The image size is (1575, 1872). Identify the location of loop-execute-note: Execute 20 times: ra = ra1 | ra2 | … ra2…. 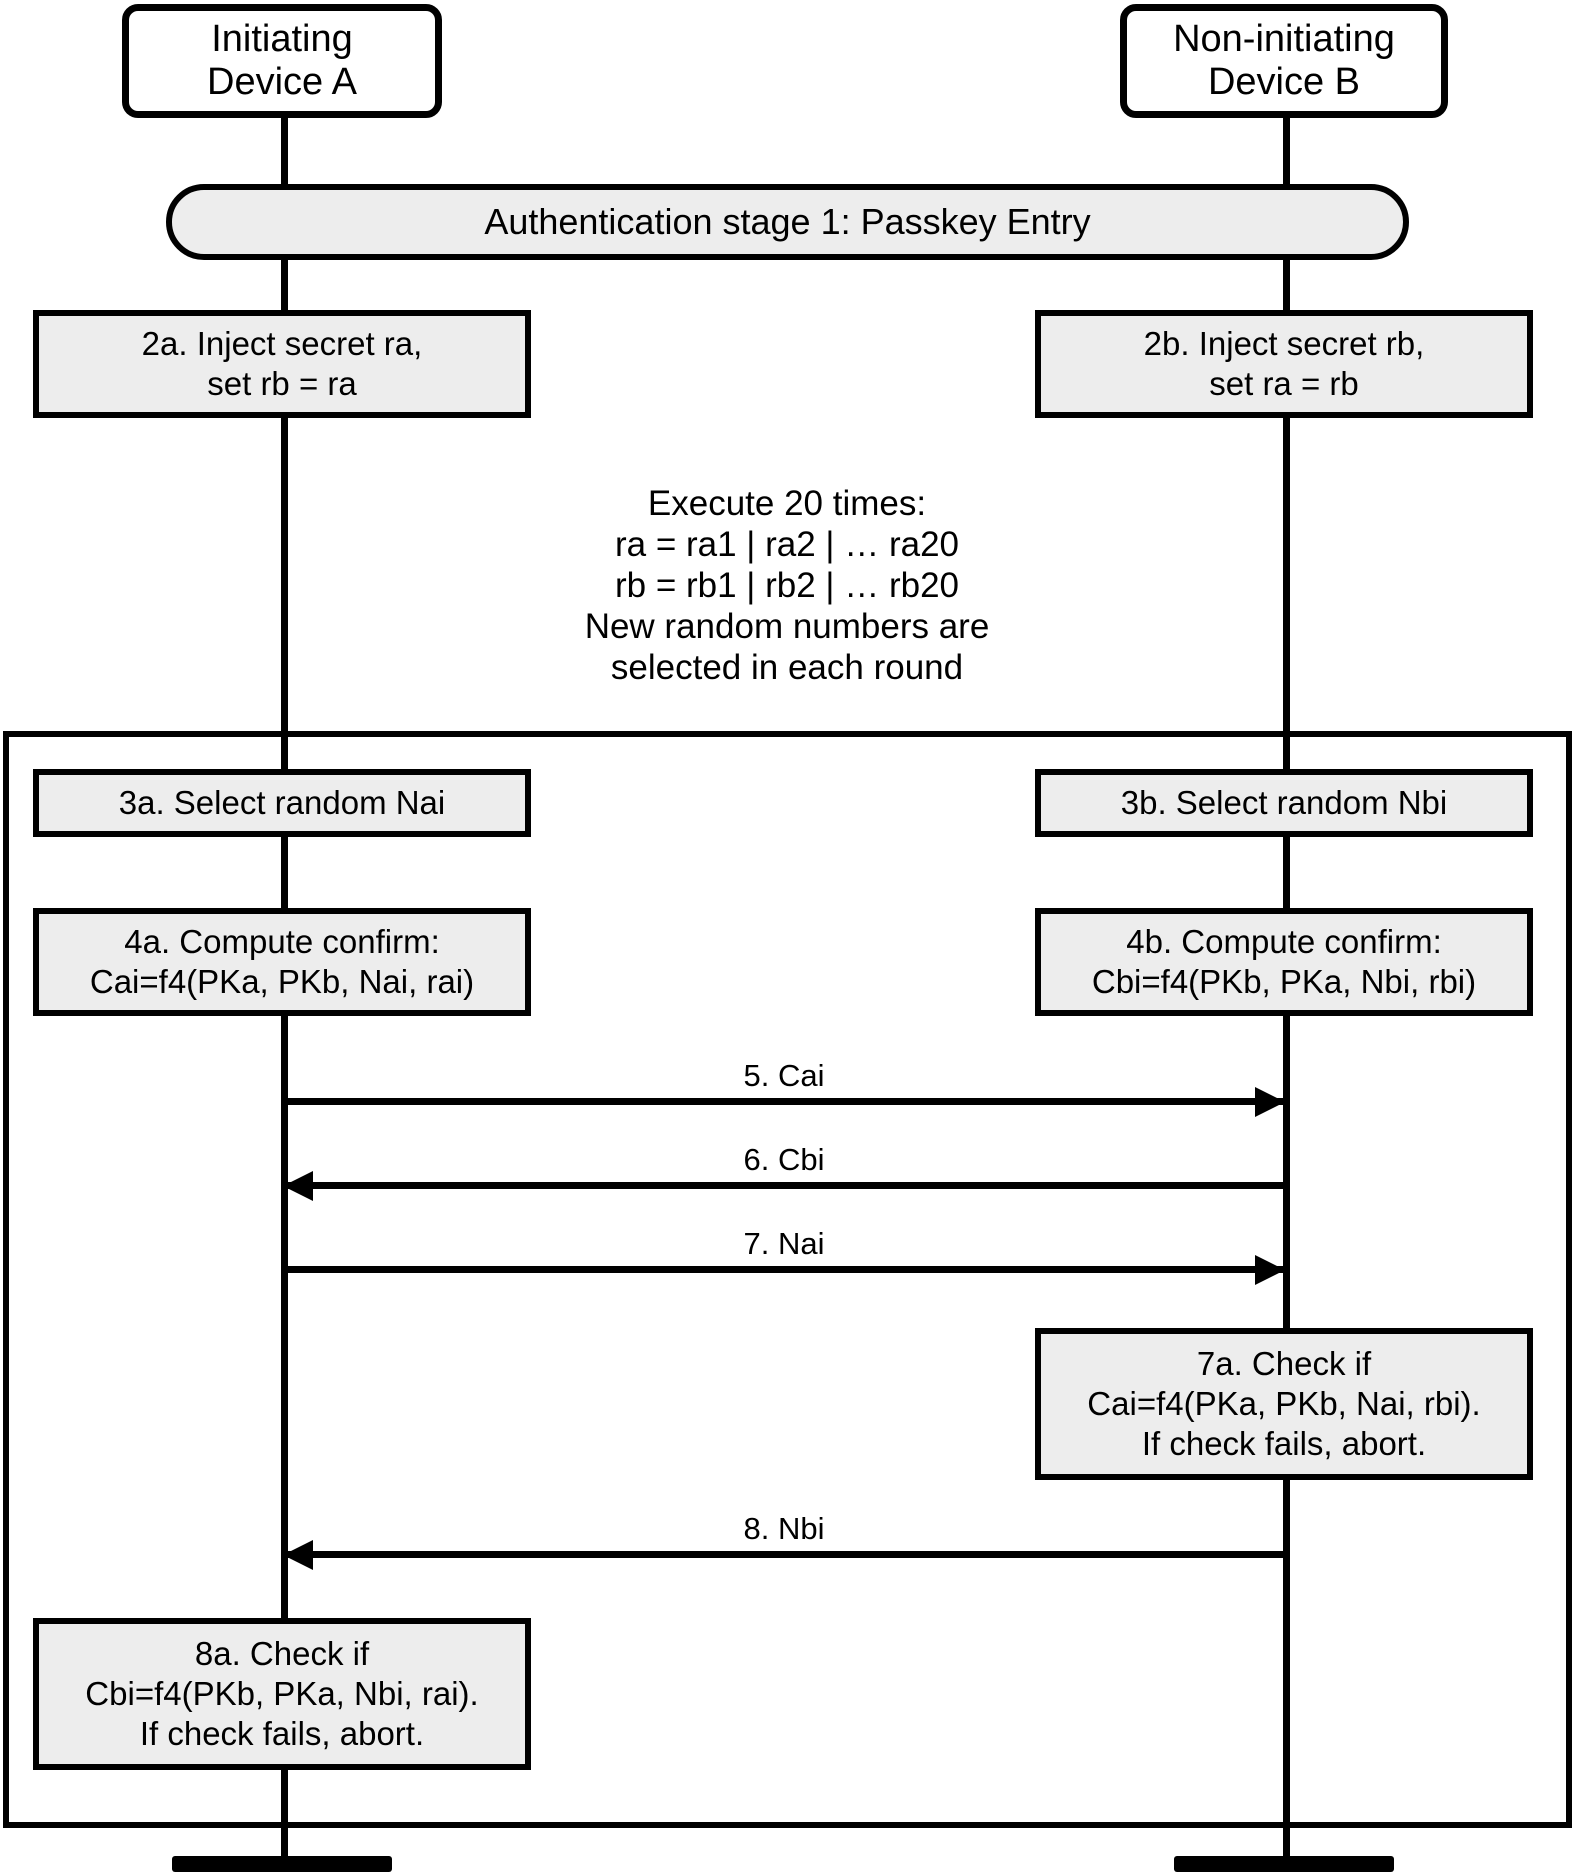
(787, 586).